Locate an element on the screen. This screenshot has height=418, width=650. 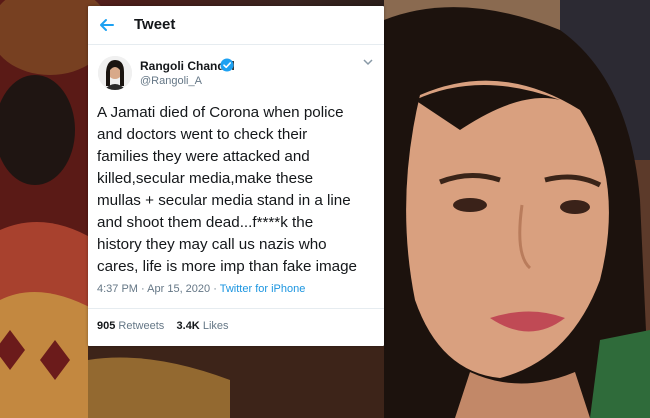
likes-stat: 3.4K Likes is located at coordinates (203, 326).